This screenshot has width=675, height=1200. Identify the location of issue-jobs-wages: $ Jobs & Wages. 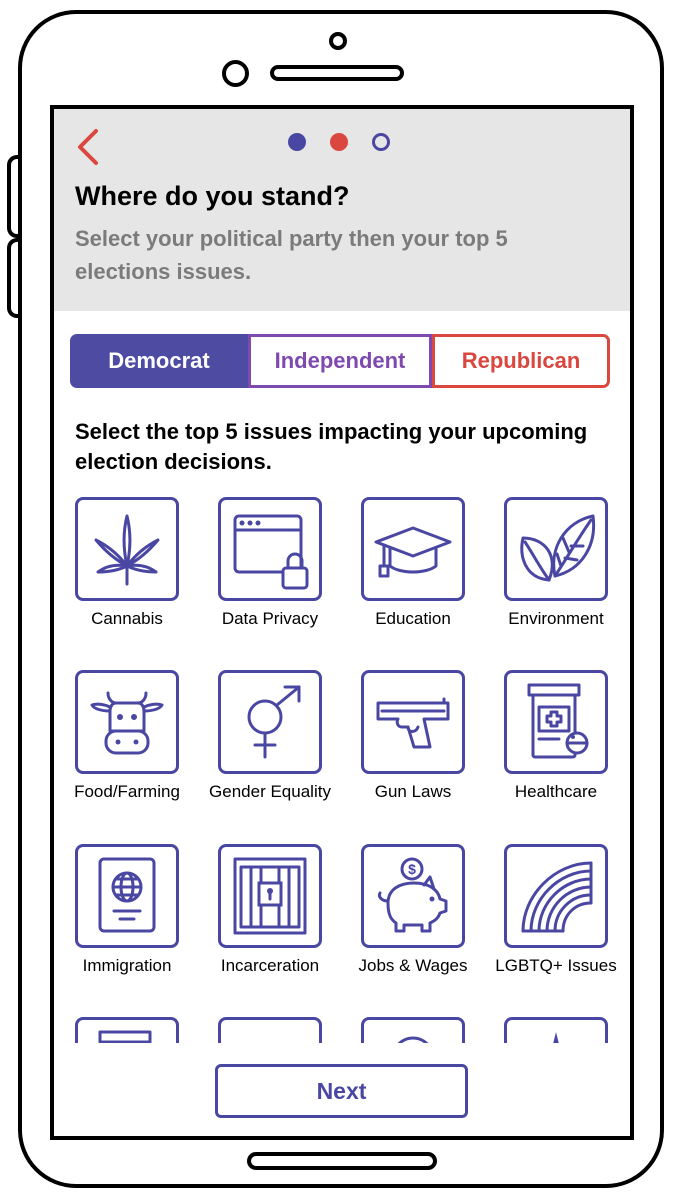
(411, 924).